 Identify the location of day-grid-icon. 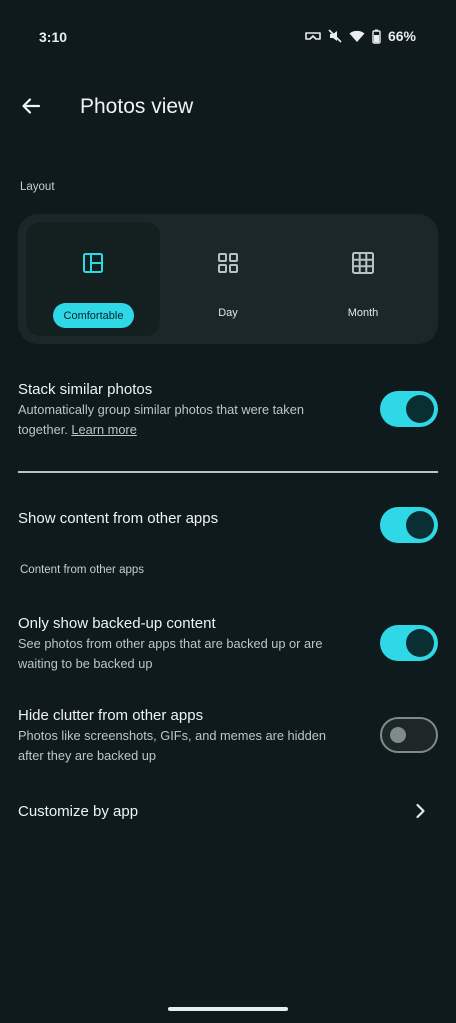
(228, 263).